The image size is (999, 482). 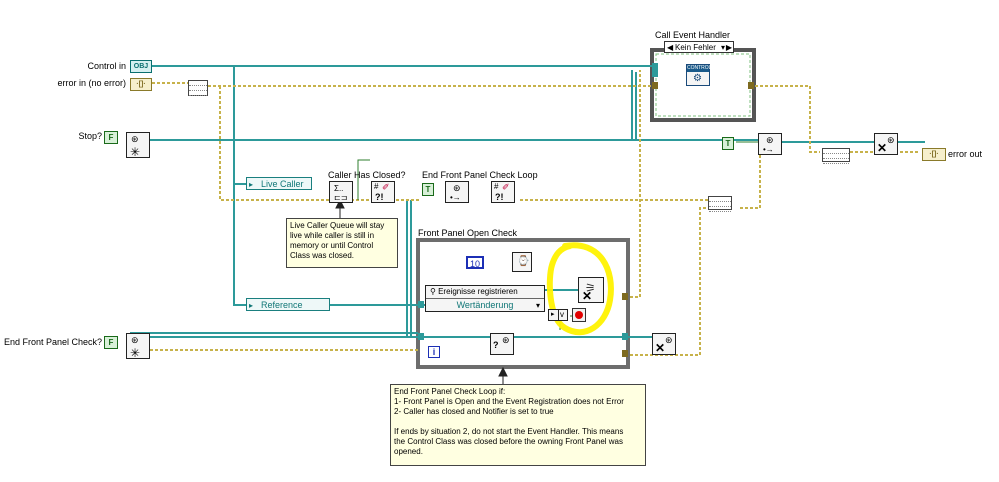 I want to click on case-left-arrow-icon: ◀, so click(x=670, y=47).